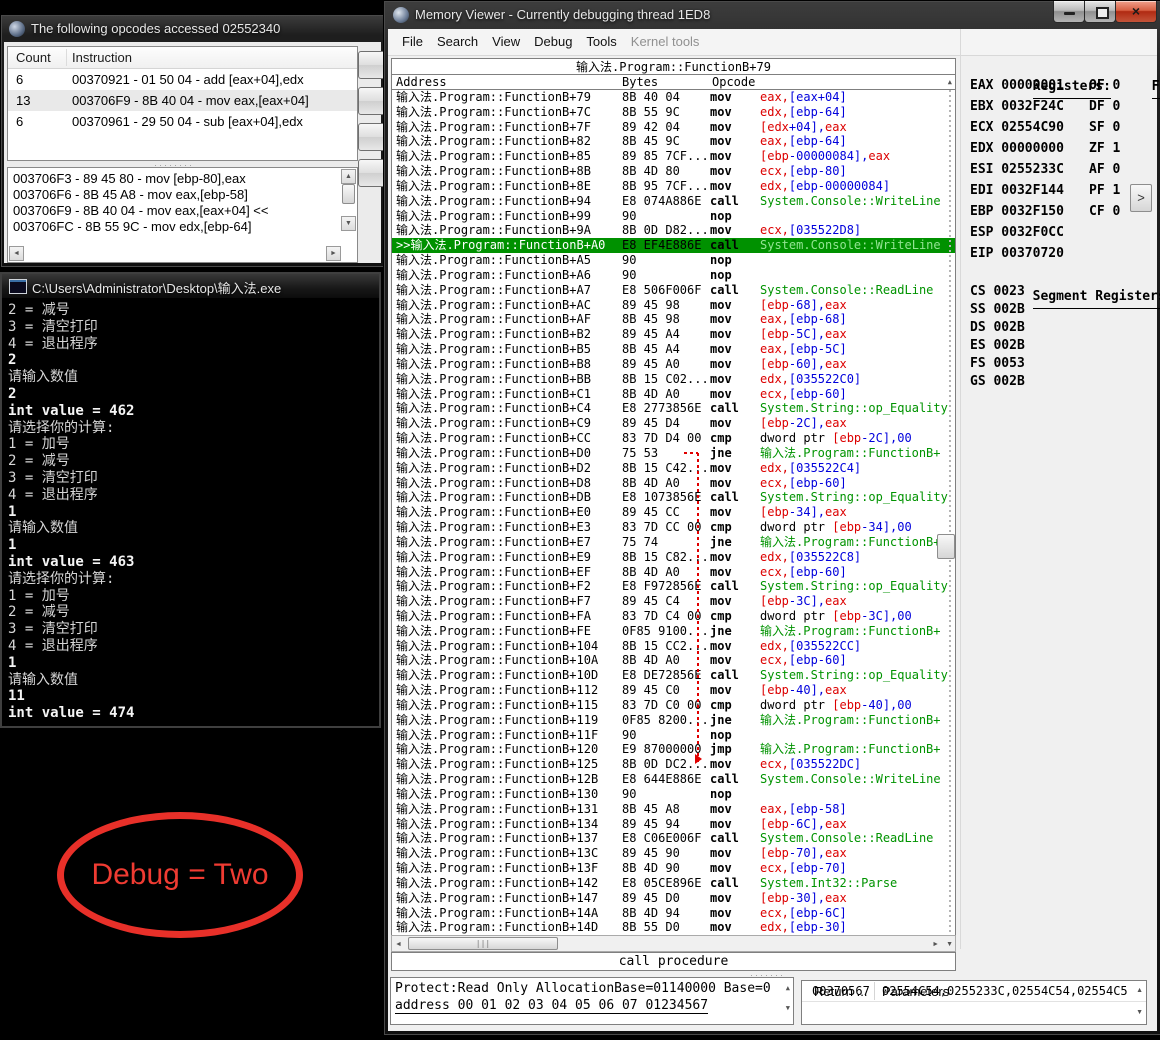  Describe the element at coordinates (182, 79) in the screenshot. I see `opcode-row: 6 00370921 - 01 50 04 - add [eax+04],edx` at that location.